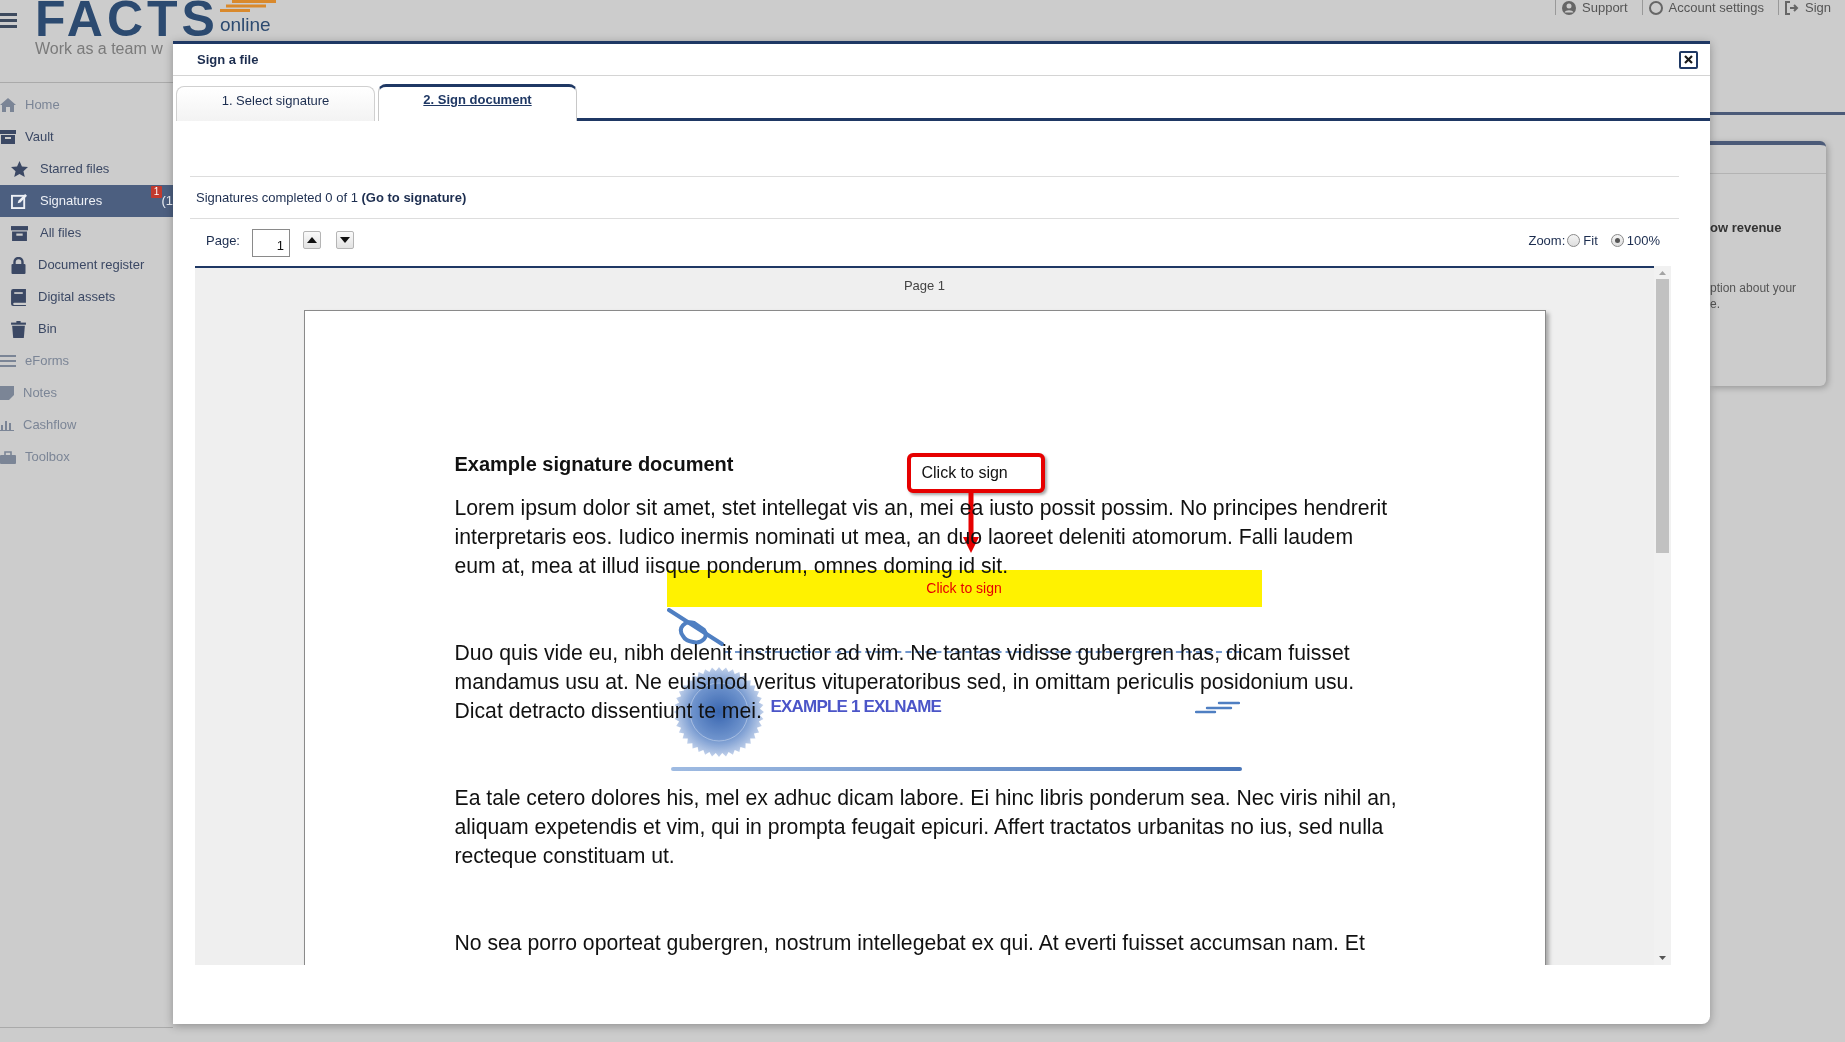 This screenshot has height=1042, width=1845. Describe the element at coordinates (1655, 7) in the screenshot. I see `circle-icon` at that location.